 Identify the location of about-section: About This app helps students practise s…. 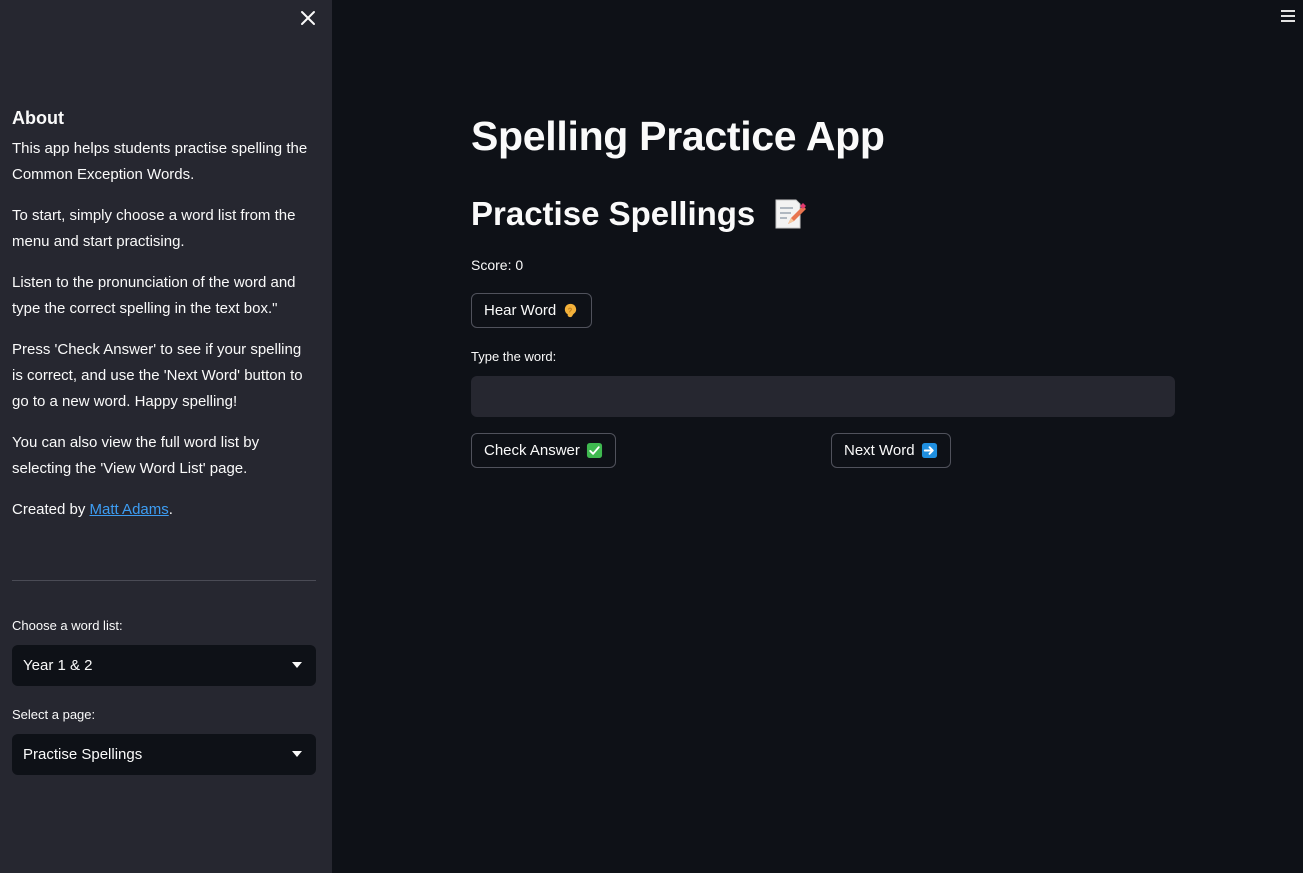
(164, 321).